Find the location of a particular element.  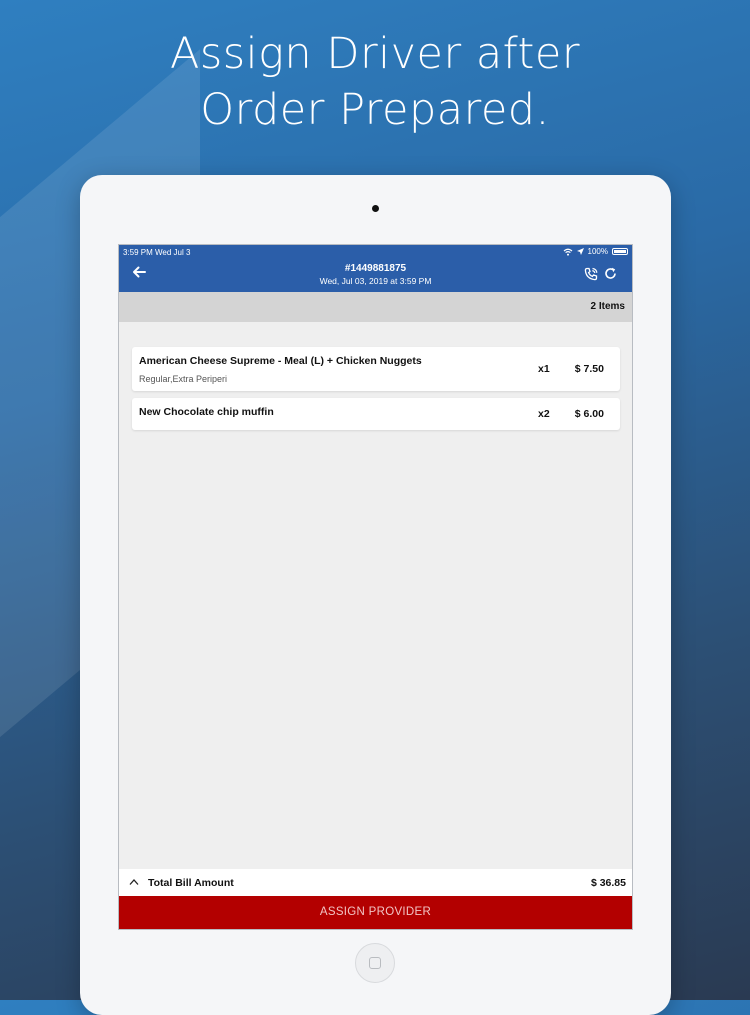

item-options: Regular,Extra Periperi is located at coordinates (183, 379).